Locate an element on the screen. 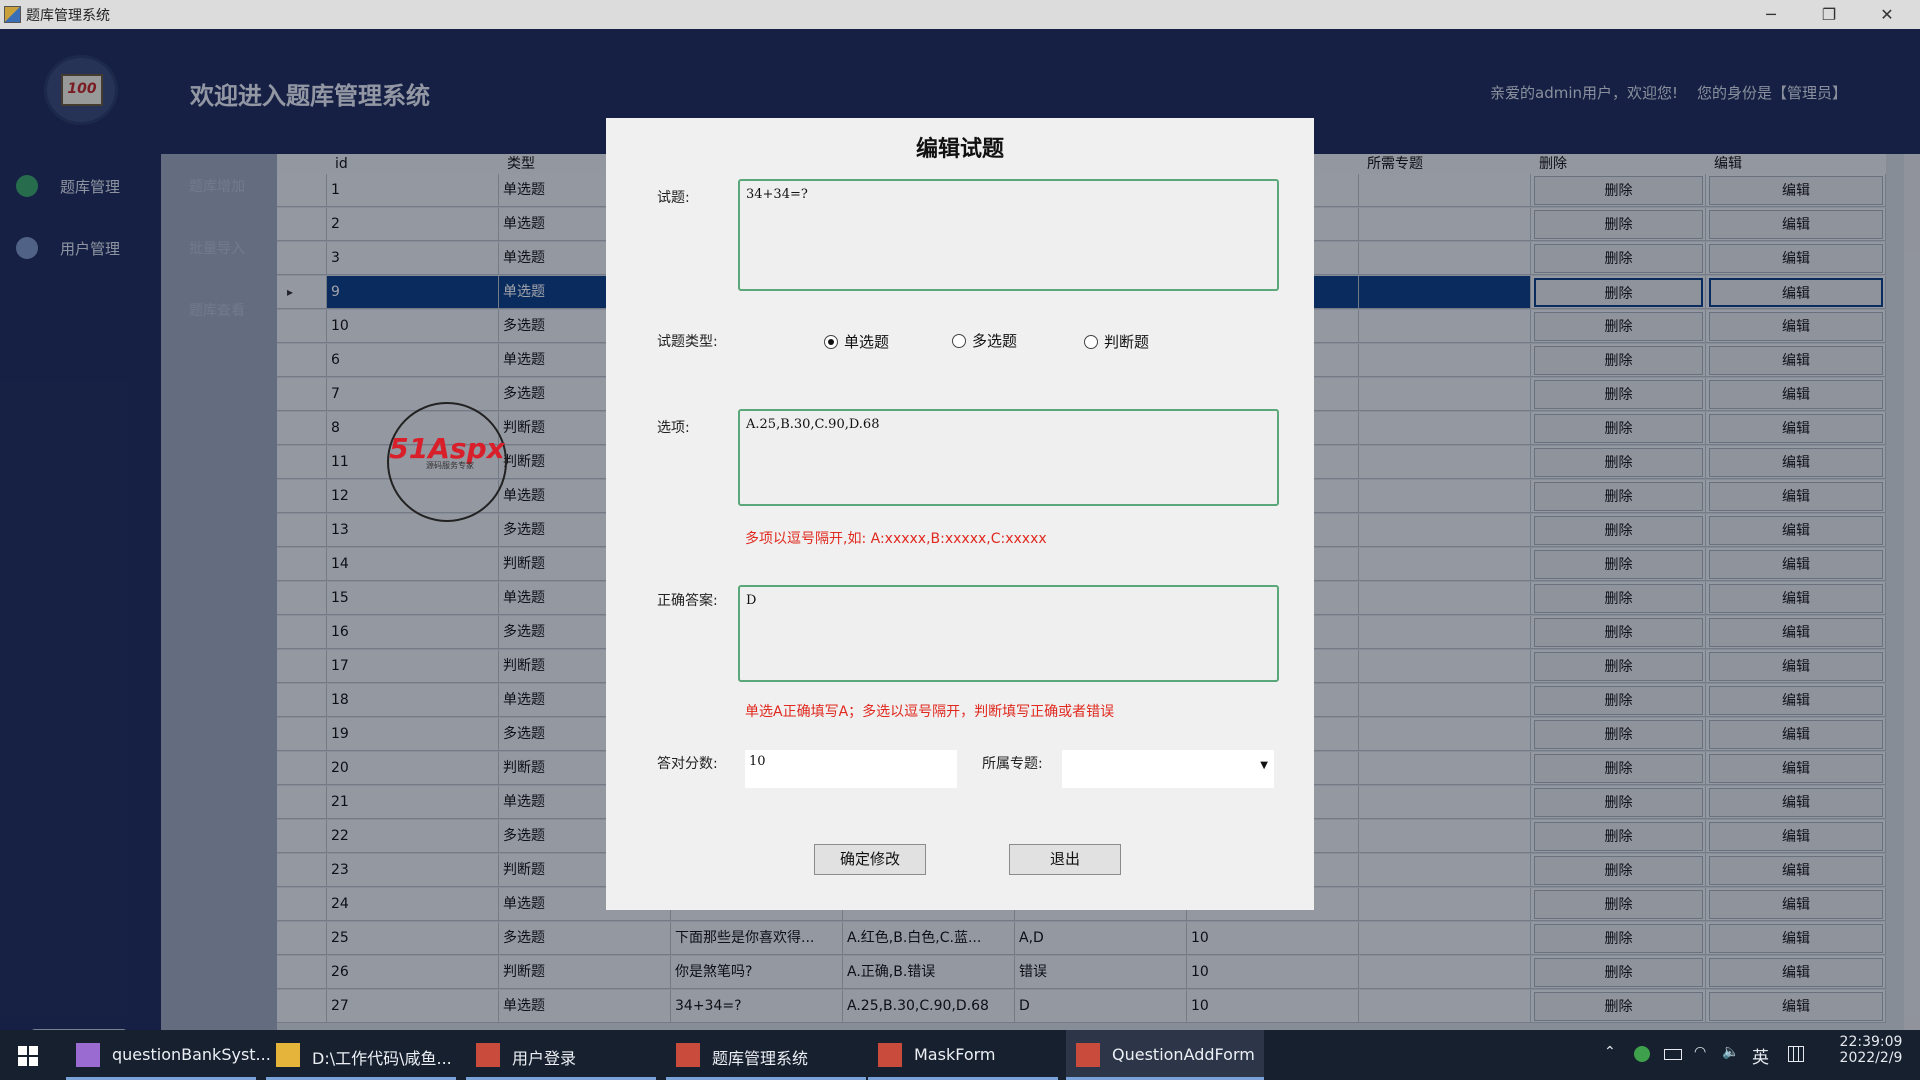 The image size is (1920, 1080). options-hint: 多项以逗号隔开,如: A:xxxxx,B:xxxxx,C:xxxxx is located at coordinates (896, 539).